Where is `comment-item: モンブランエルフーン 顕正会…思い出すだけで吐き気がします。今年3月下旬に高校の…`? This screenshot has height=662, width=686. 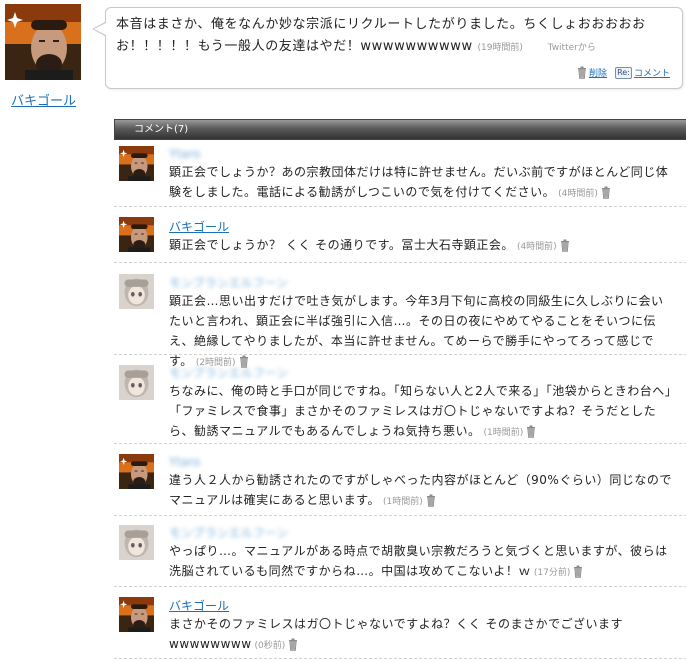 comment-item: モンブランエルフーン 顕正会…思い出すだけで吐き気がします。今年3月下旬に高校の… is located at coordinates (400, 315).